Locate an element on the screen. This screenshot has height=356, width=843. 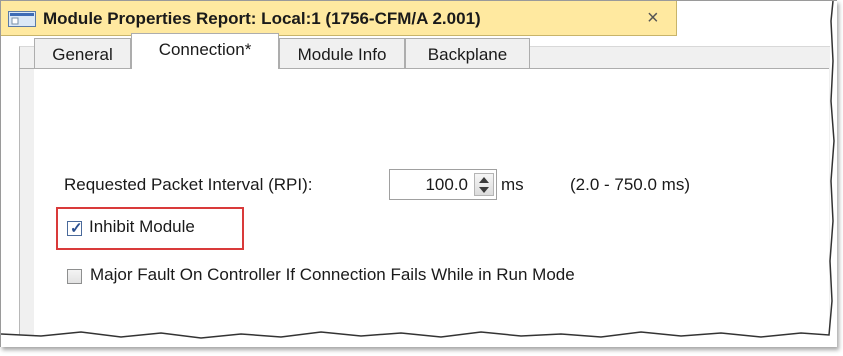
rpi-input: 100.0 is located at coordinates (443, 184).